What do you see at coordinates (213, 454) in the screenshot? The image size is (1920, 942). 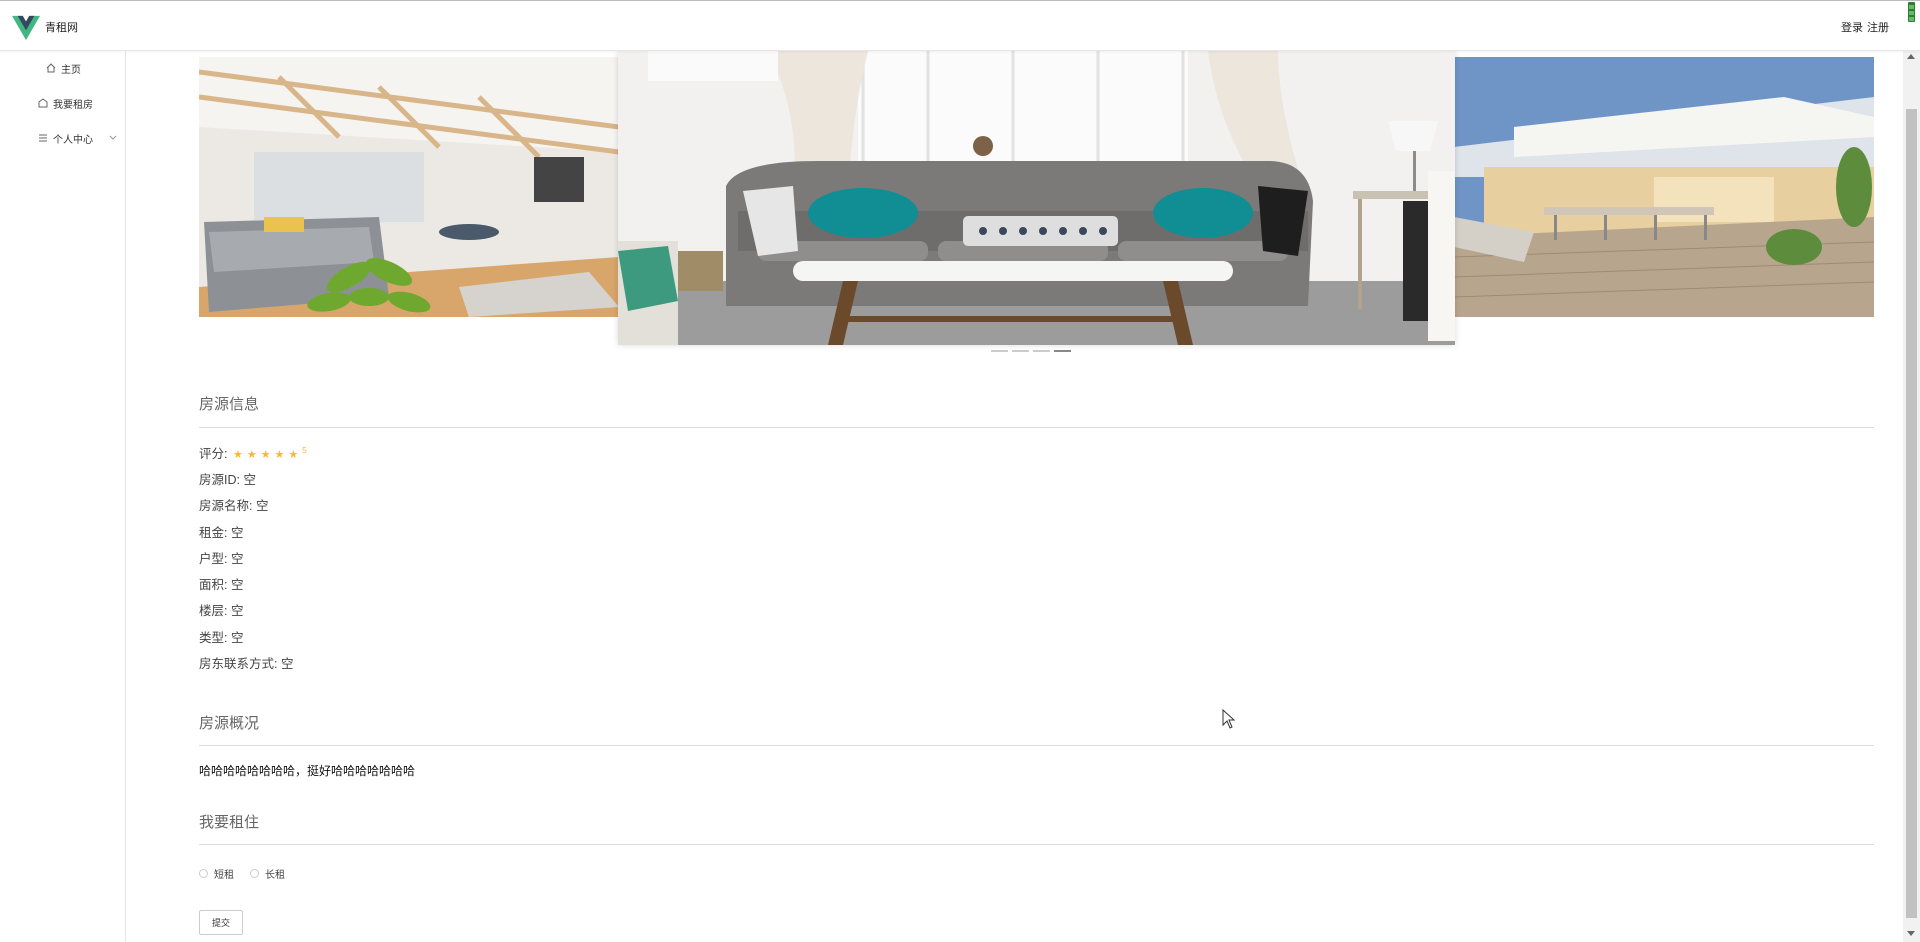 I see `rating-label: 评分:` at bounding box center [213, 454].